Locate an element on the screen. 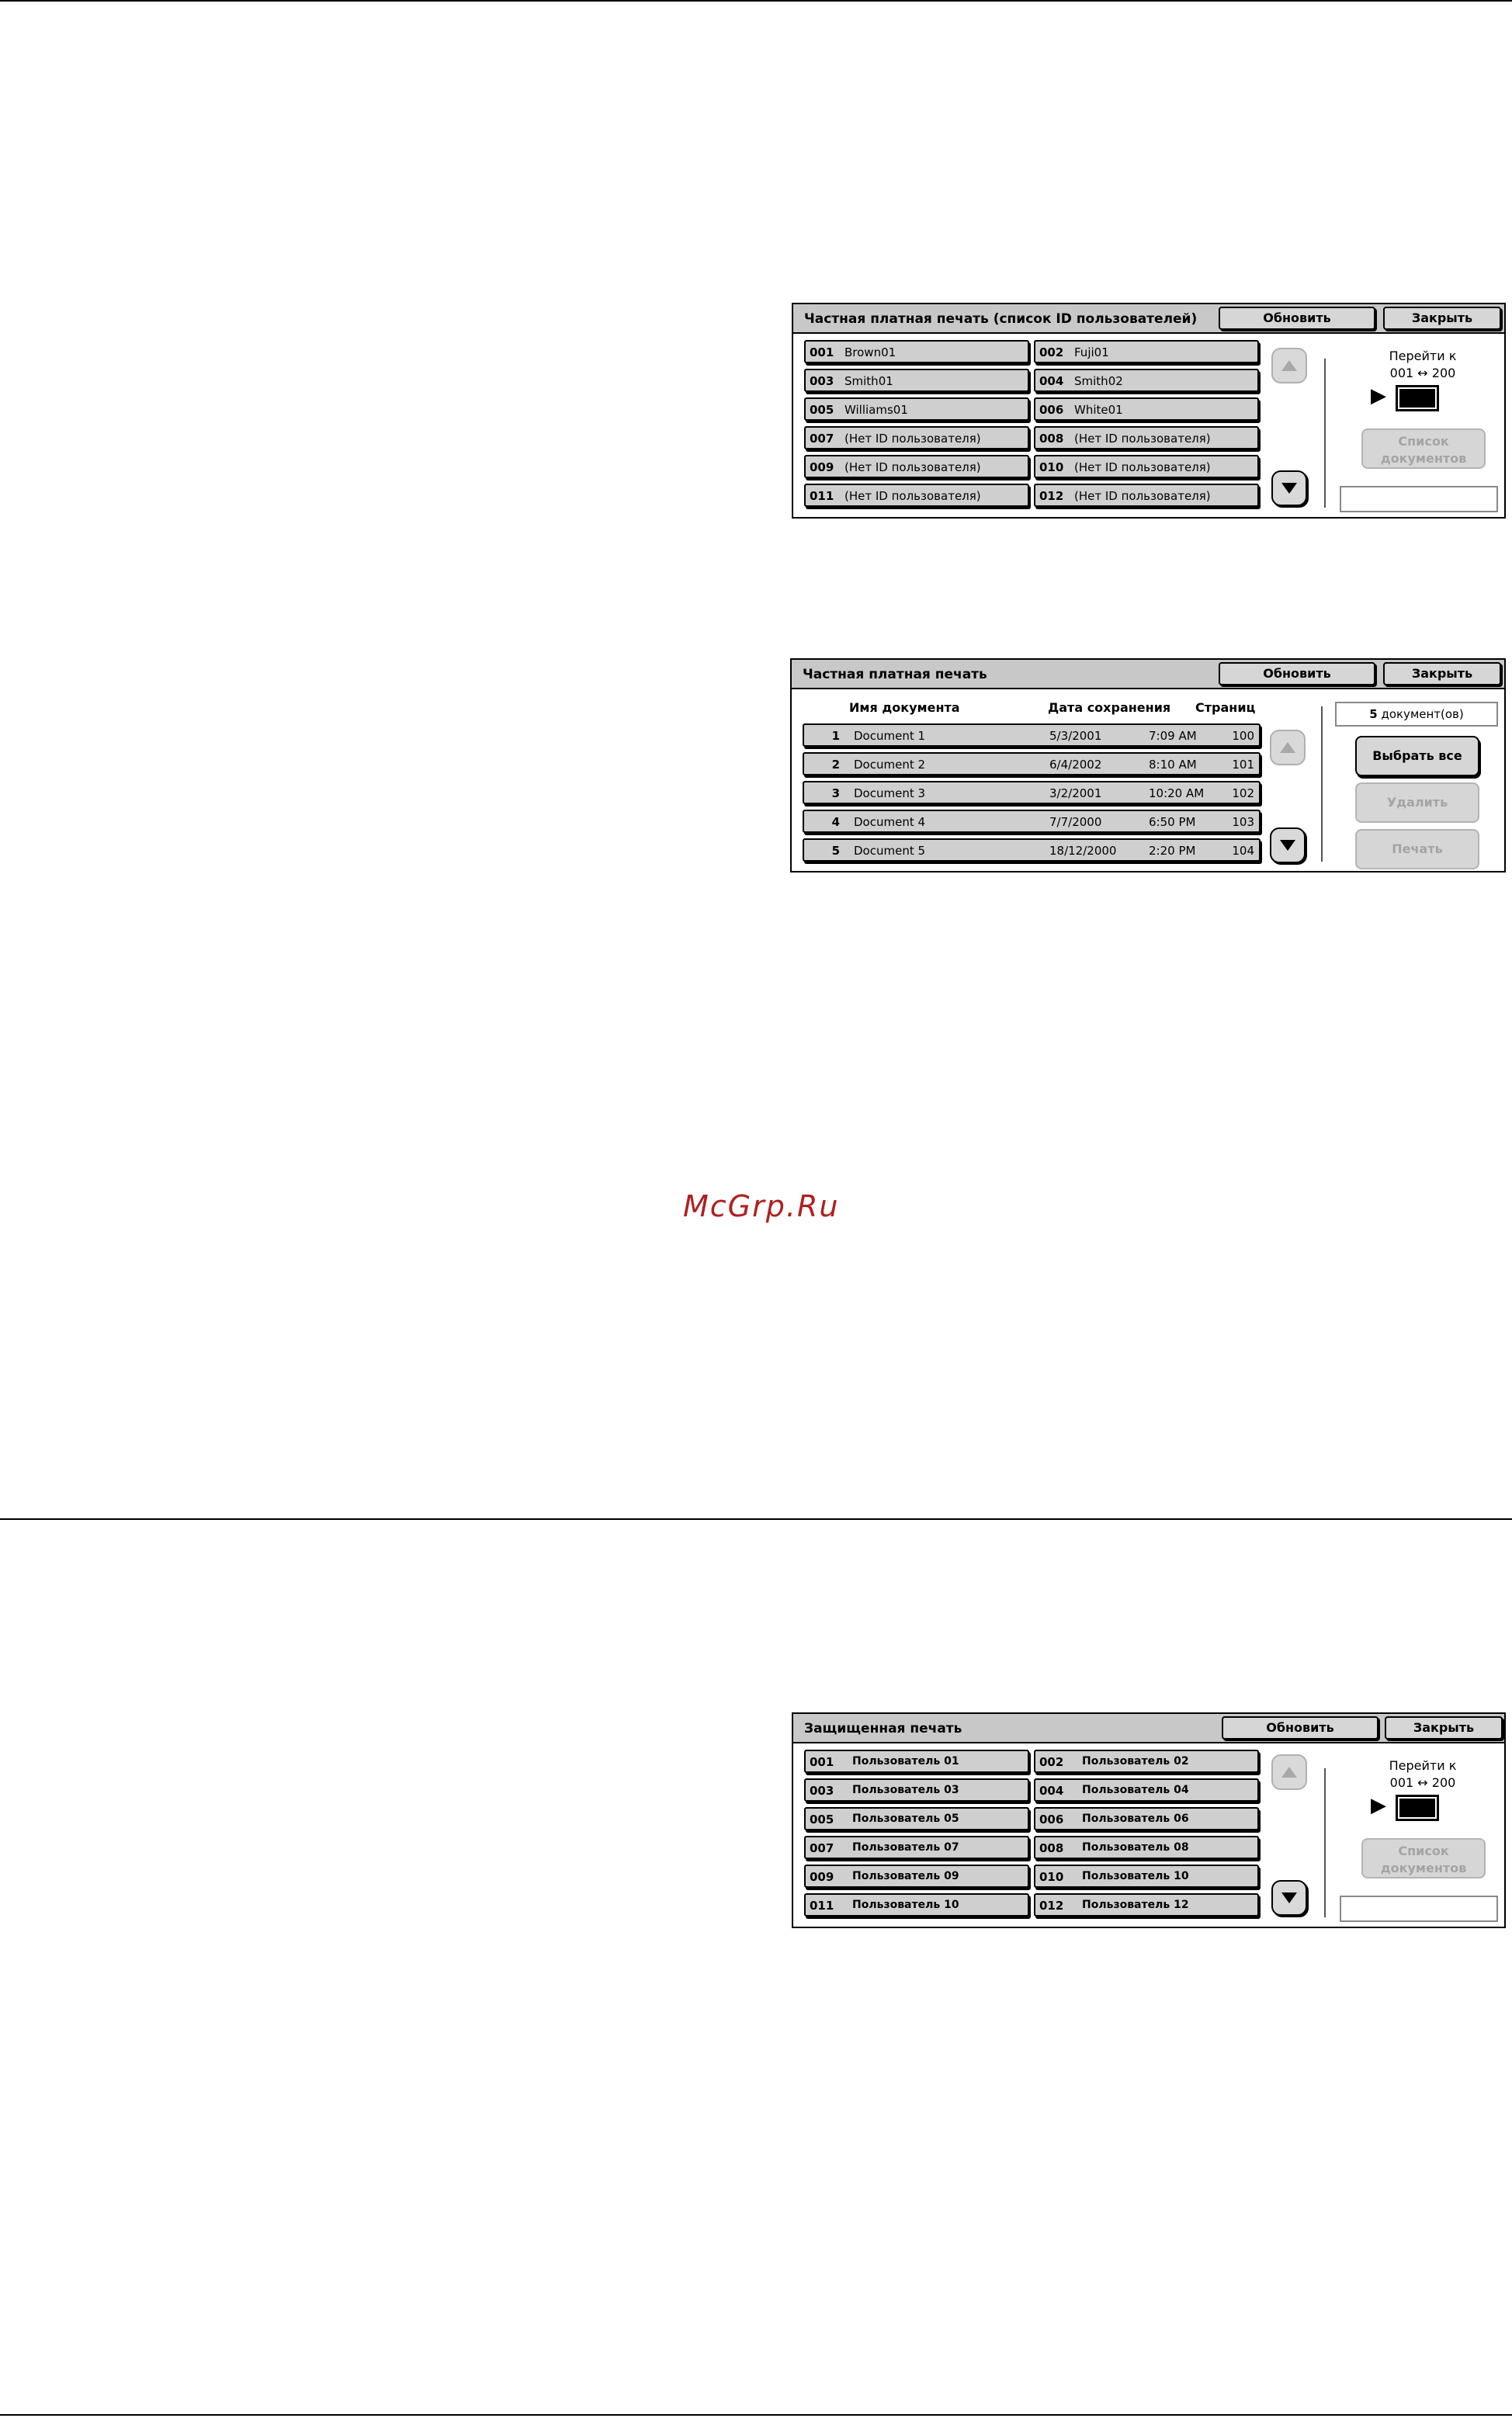 The image size is (1512, 2418). user-id-button: 008 Пользователь 08 is located at coordinates (1146, 1848).